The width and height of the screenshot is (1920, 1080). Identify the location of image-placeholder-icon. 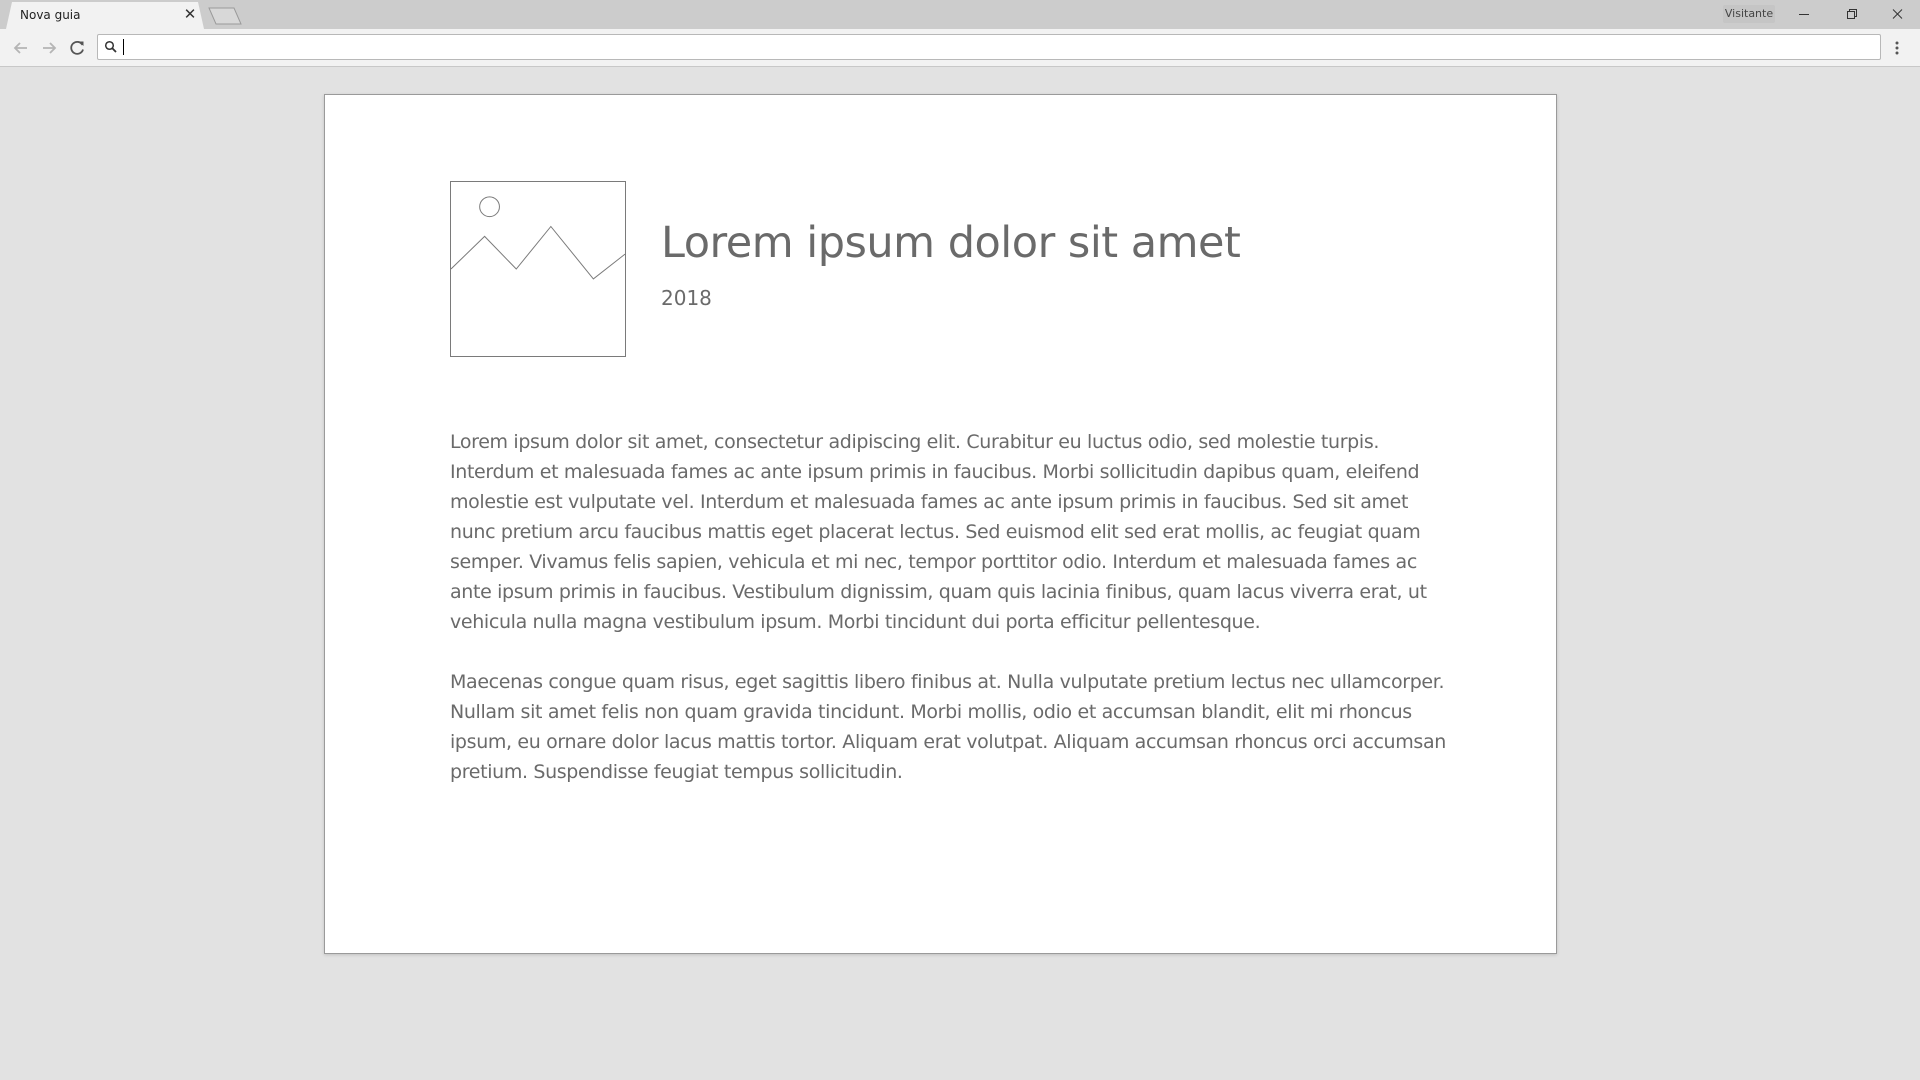
(538, 269).